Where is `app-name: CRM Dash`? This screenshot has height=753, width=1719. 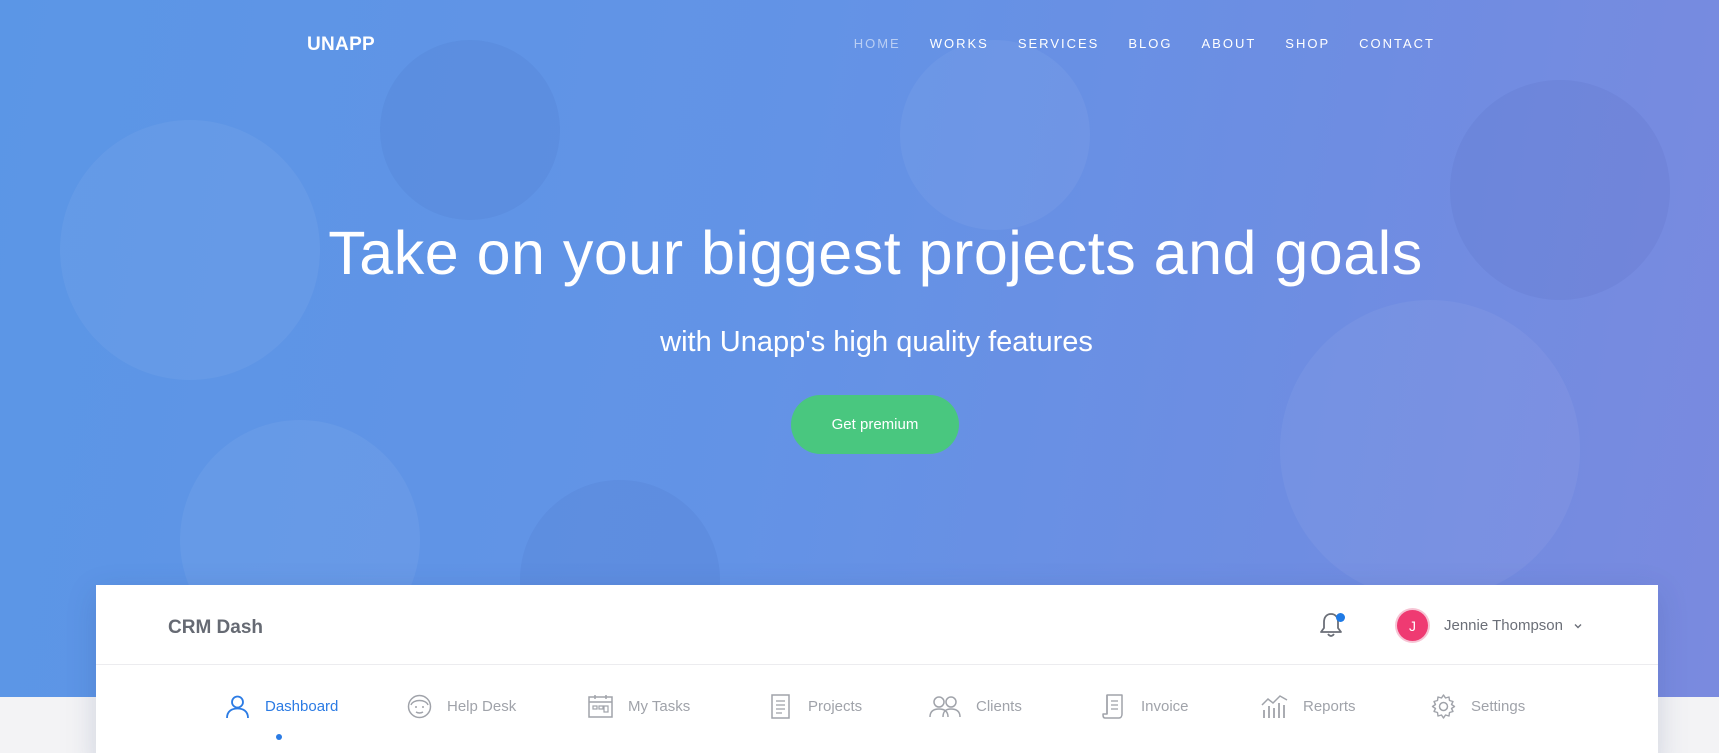
app-name: CRM Dash is located at coordinates (216, 627).